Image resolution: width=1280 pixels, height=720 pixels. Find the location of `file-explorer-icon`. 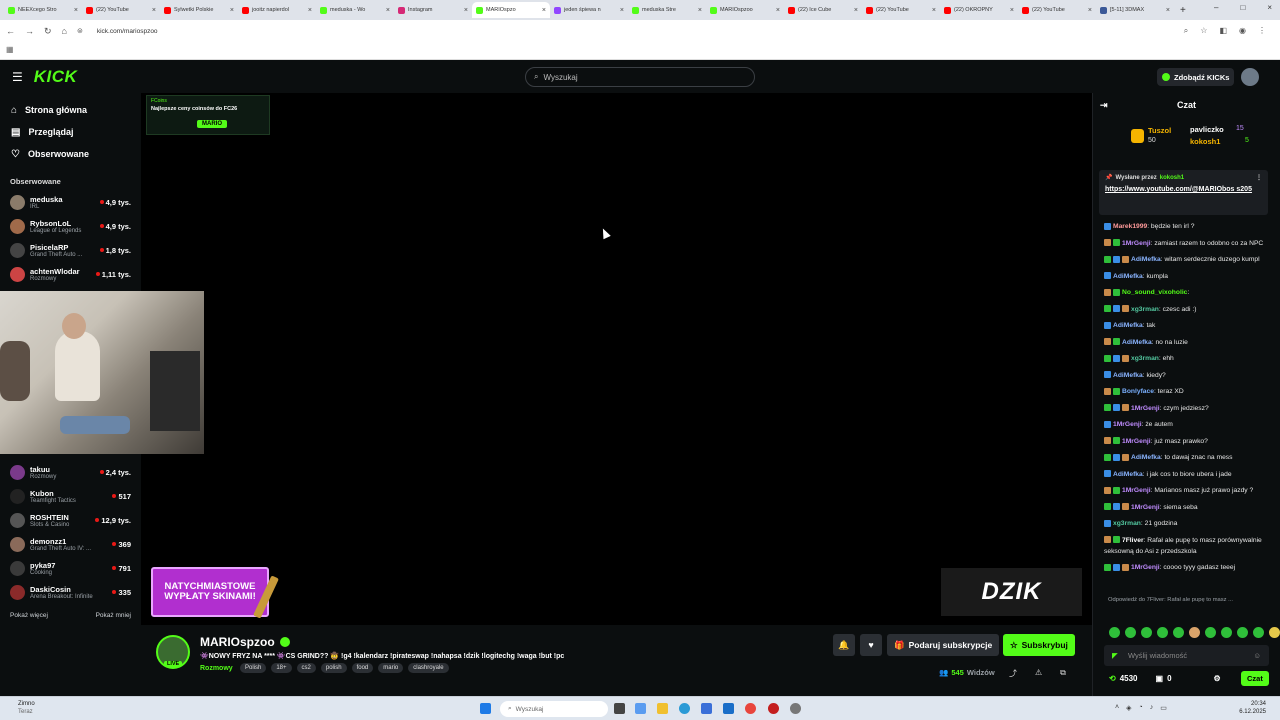

file-explorer-icon is located at coordinates (662, 708).